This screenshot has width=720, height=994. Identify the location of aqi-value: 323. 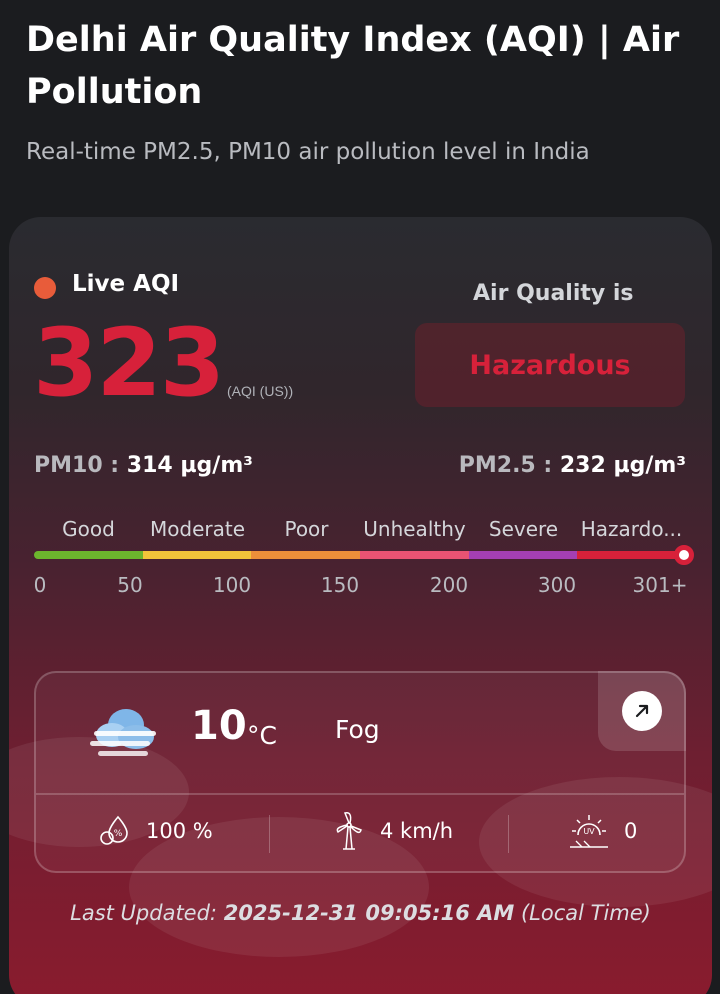
(129, 363).